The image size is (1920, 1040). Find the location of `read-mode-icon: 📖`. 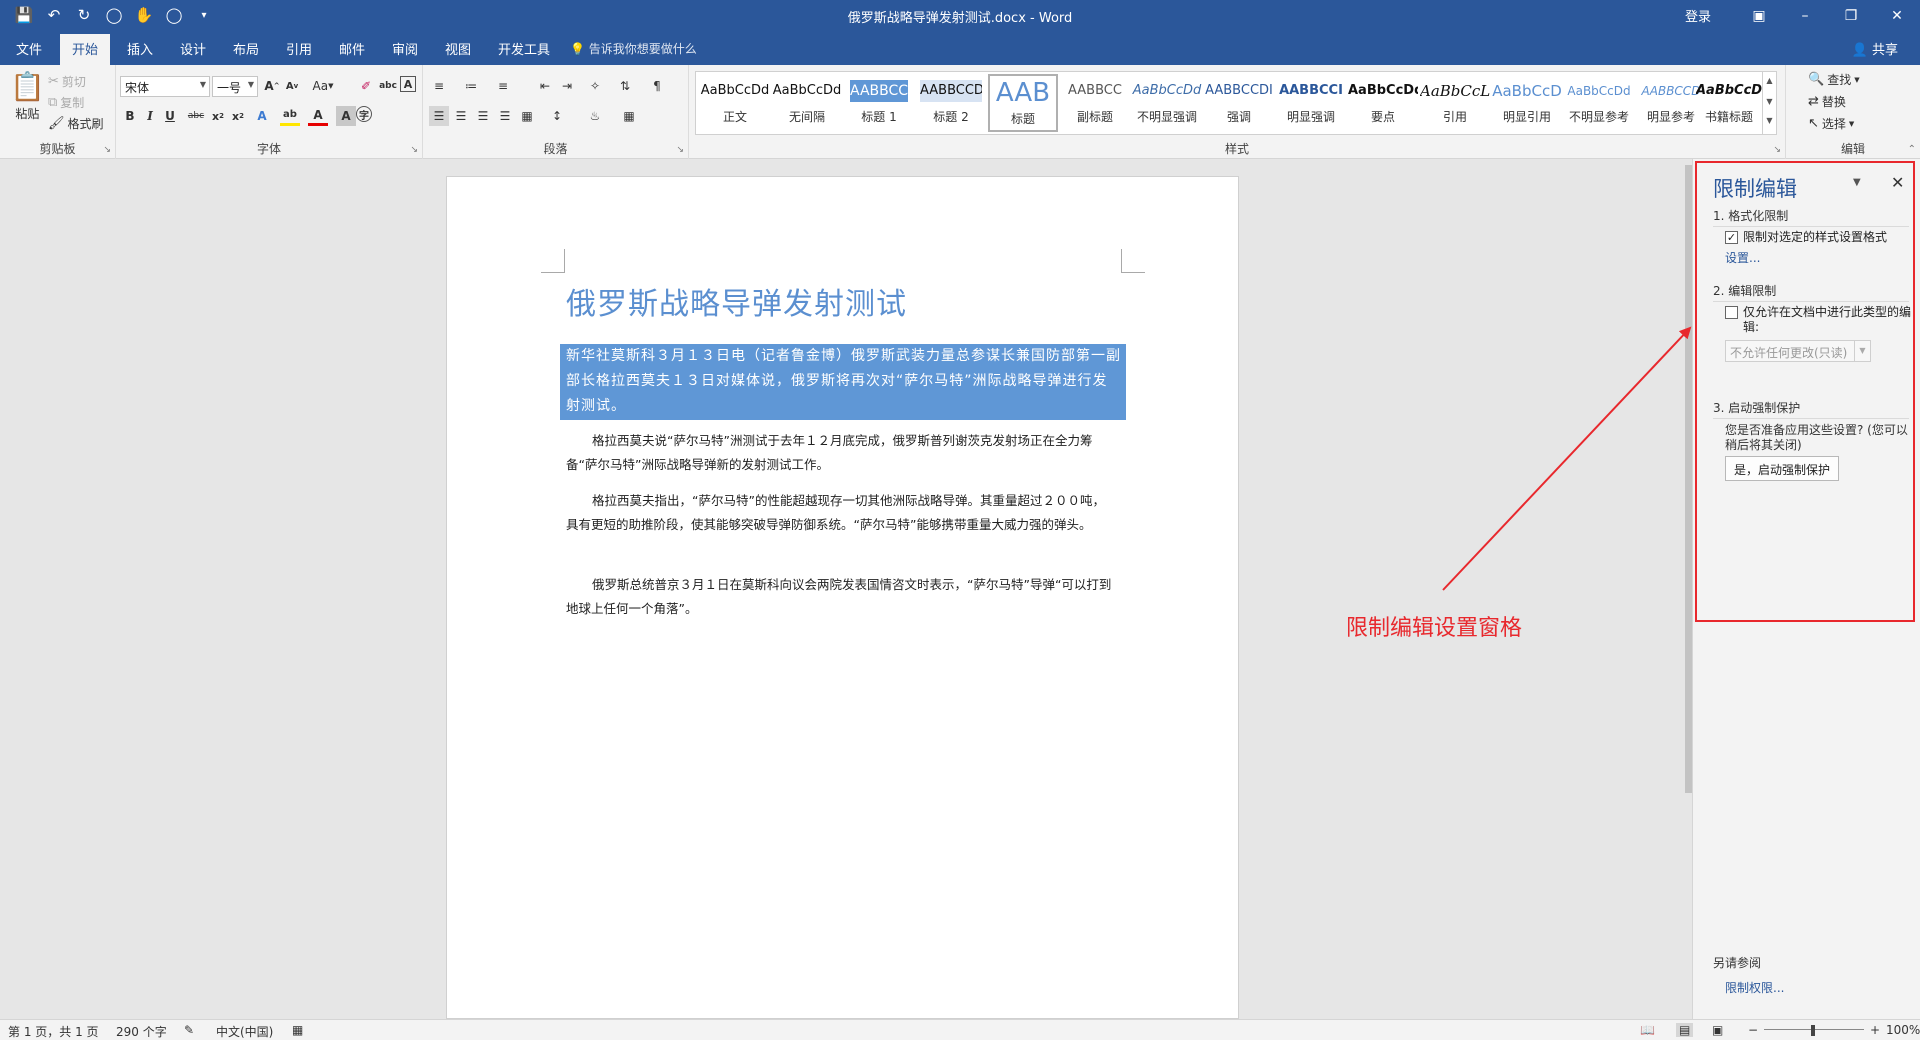

read-mode-icon: 📖 is located at coordinates (1647, 1030).